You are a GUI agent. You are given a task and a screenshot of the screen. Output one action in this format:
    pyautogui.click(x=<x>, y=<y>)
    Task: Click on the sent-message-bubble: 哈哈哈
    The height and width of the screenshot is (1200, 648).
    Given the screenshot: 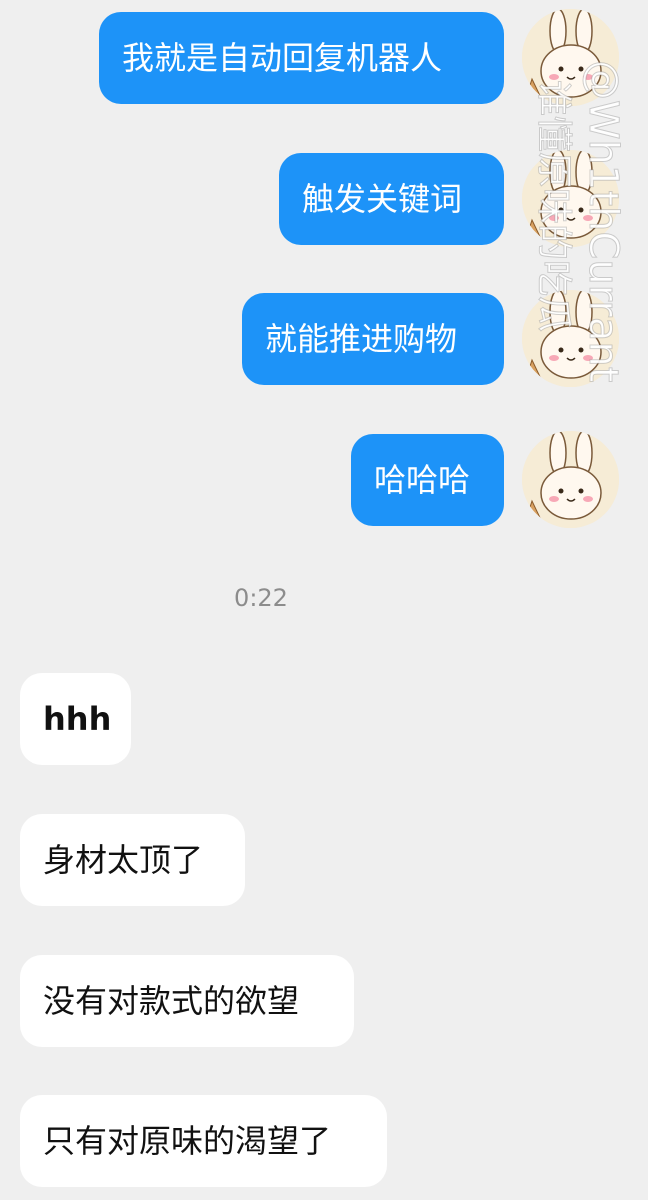 What is the action you would take?
    pyautogui.click(x=427, y=480)
    